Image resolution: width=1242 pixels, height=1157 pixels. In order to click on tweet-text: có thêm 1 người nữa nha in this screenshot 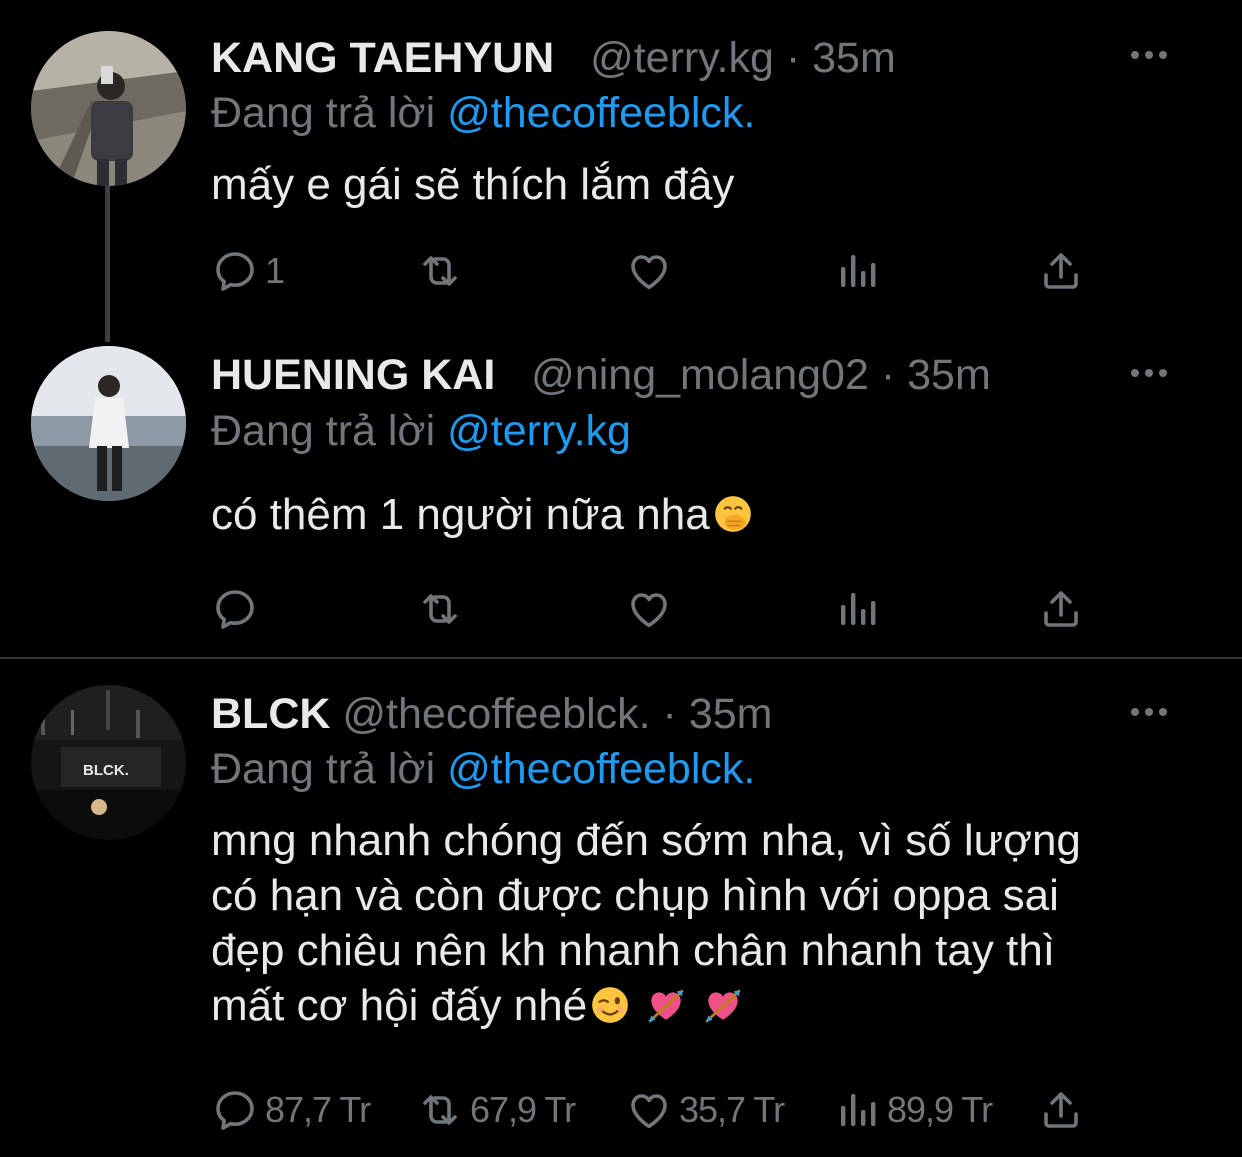, I will do `click(701, 514)`.